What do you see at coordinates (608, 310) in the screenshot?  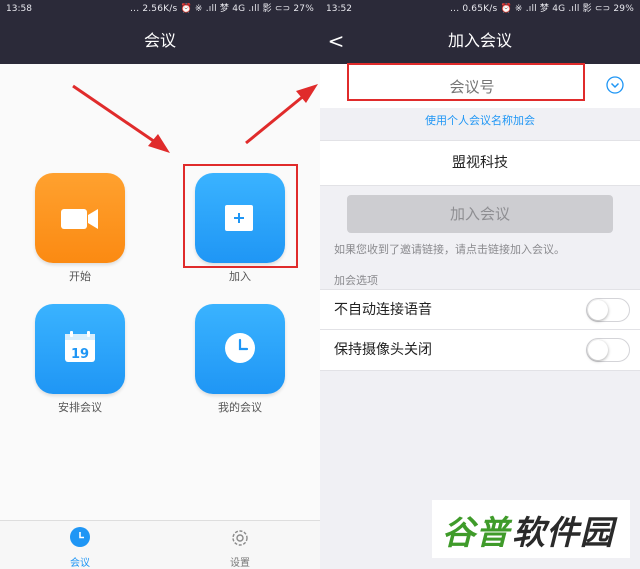 I see `auto-audio-toggle` at bounding box center [608, 310].